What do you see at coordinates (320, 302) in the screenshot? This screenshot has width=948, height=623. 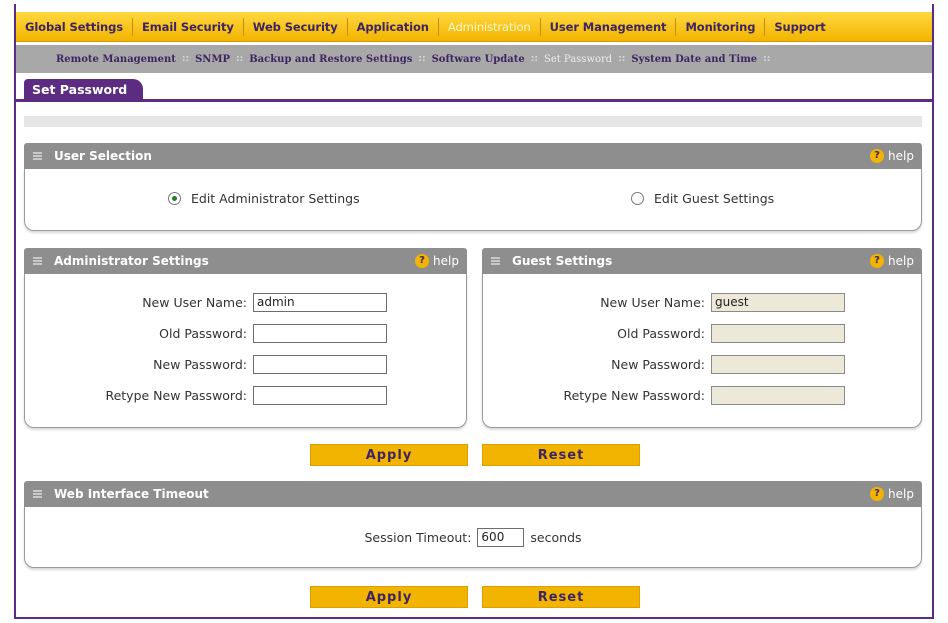 I see `admin-username-field: admin` at bounding box center [320, 302].